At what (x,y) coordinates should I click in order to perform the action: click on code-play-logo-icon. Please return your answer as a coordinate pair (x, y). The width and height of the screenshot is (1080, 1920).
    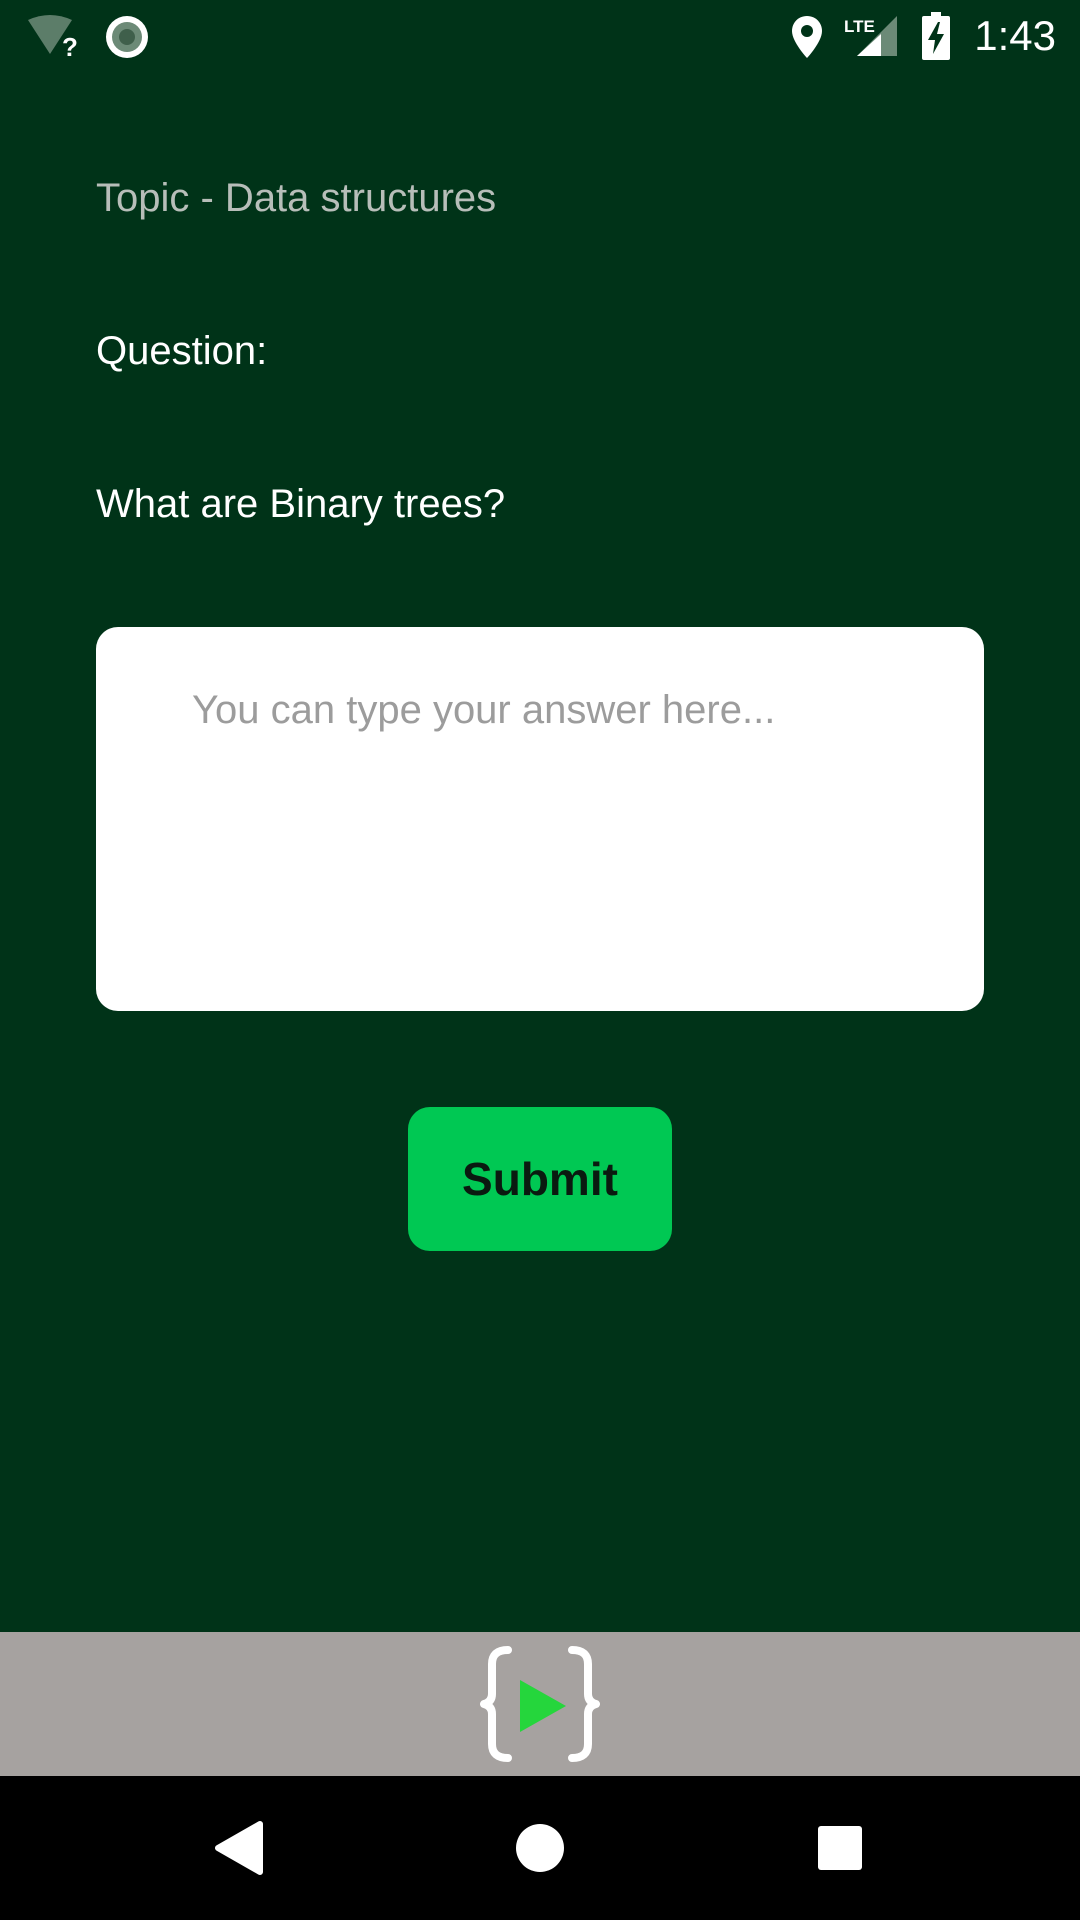
    Looking at the image, I should click on (540, 1704).